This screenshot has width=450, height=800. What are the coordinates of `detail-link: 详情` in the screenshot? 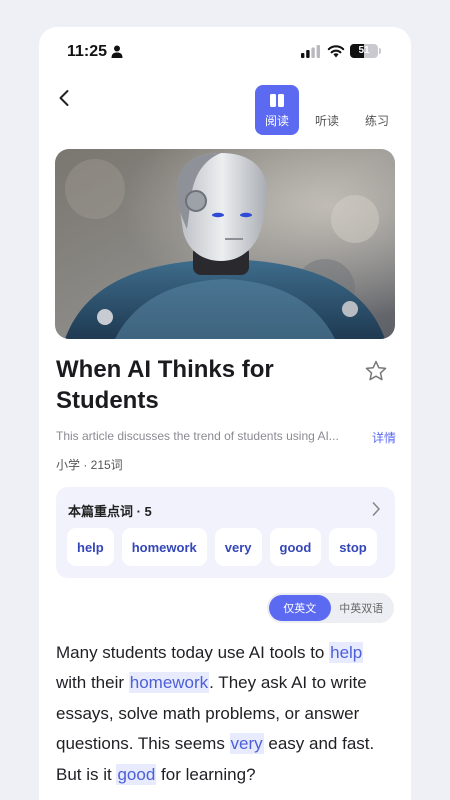 It's located at (384, 437).